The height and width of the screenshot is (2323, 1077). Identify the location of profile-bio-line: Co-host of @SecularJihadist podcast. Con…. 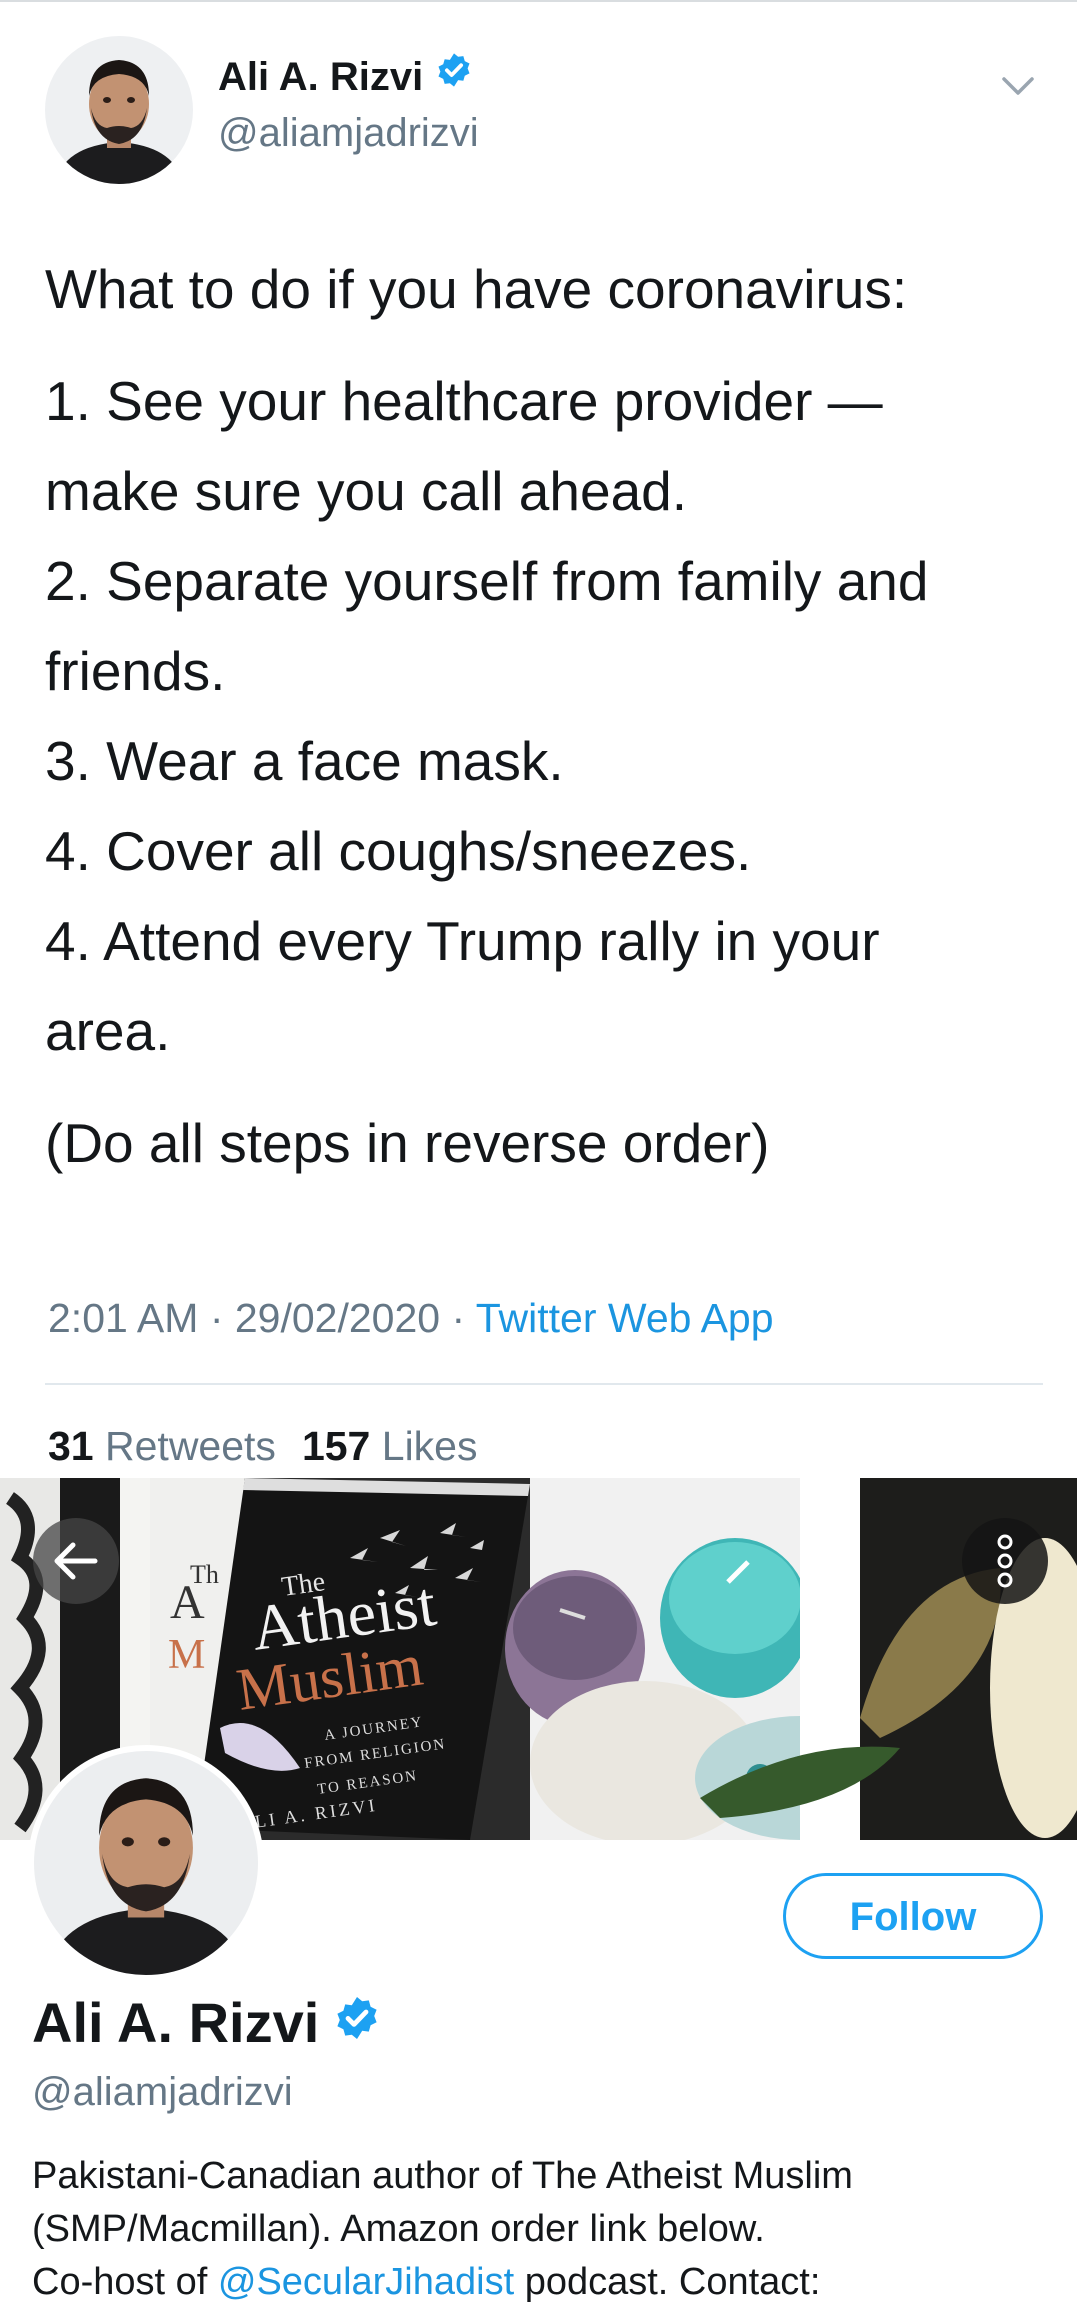
(426, 2282).